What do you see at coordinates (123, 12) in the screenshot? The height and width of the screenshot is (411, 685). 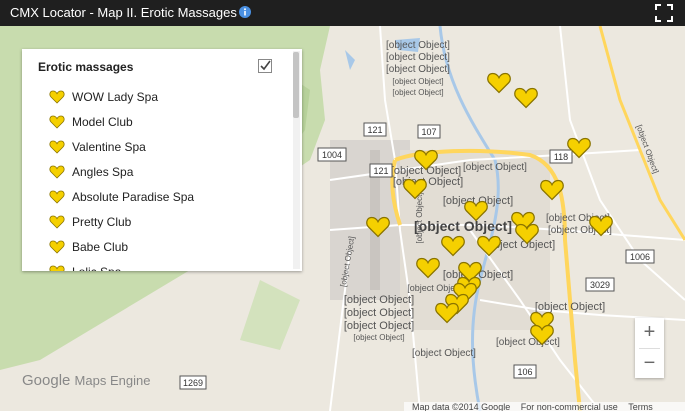 I see `map-title: CMX Locator - Map II. Erotic Massages` at bounding box center [123, 12].